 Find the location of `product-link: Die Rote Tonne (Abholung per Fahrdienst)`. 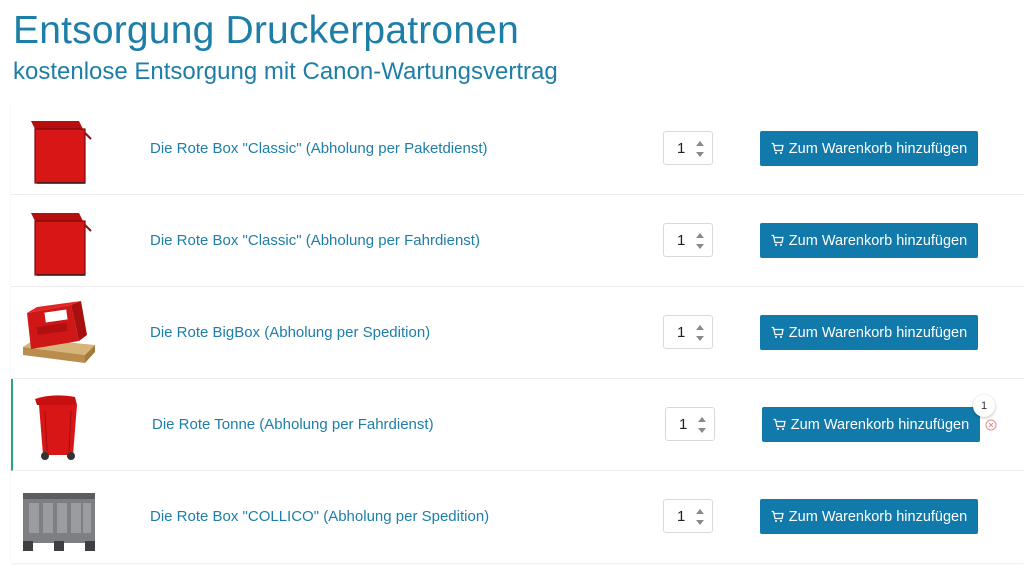

product-link: Die Rote Tonne (Abholung per Fahrdienst) is located at coordinates (293, 424).